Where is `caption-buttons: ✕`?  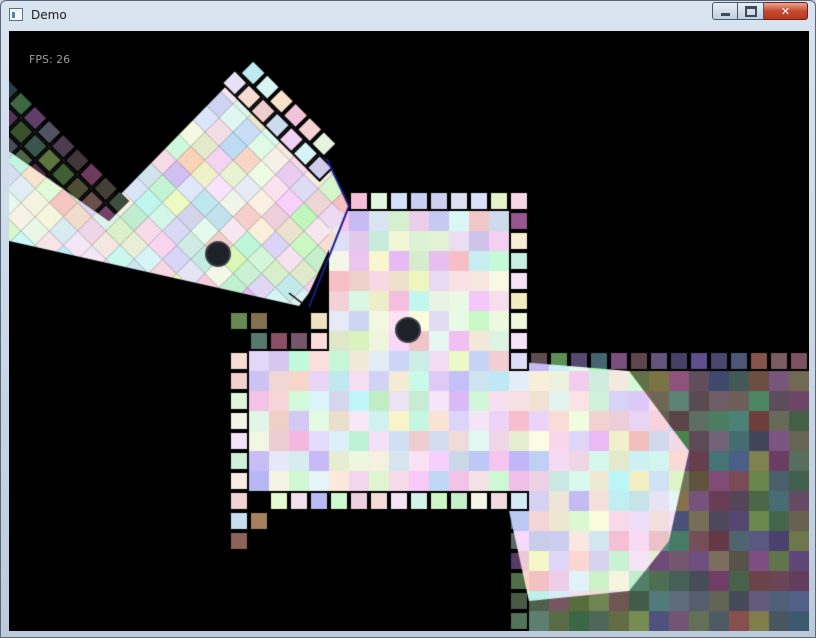 caption-buttons: ✕ is located at coordinates (760, 11).